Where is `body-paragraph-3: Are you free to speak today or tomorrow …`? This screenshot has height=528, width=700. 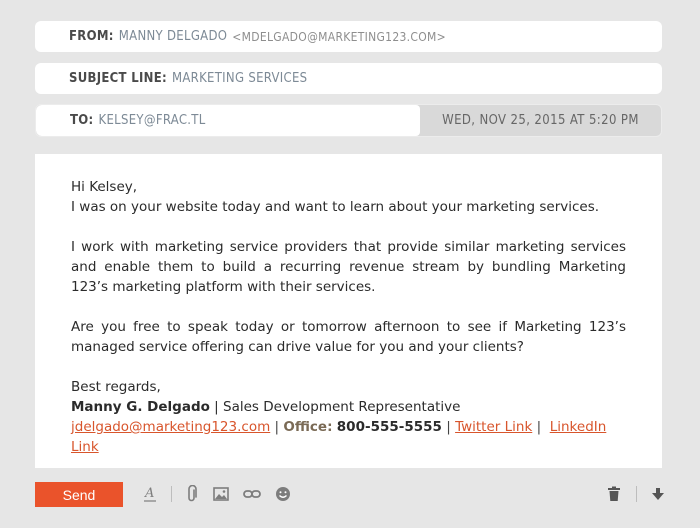
body-paragraph-3: Are you free to speak today or tomorrow … is located at coordinates (348, 337).